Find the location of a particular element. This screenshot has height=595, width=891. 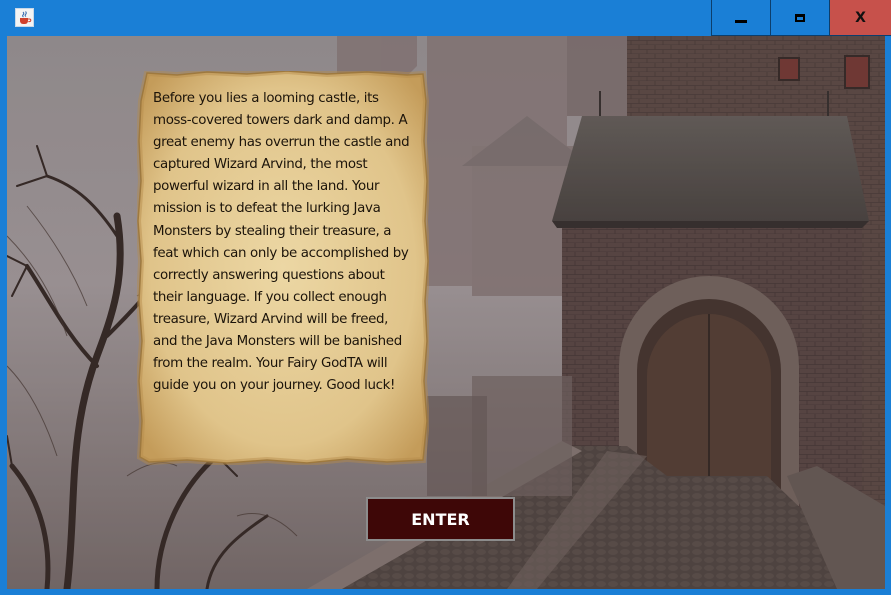

minimize-button is located at coordinates (740, 18).